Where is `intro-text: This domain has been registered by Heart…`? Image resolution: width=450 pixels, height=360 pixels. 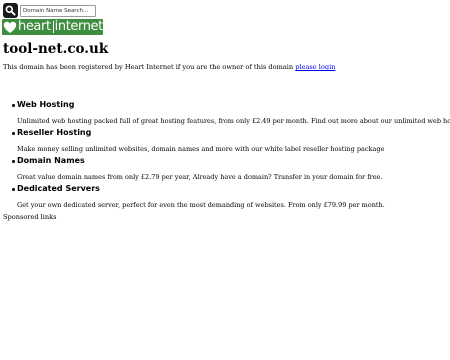
intro-text: This domain has been registered by Heart… is located at coordinates (169, 67).